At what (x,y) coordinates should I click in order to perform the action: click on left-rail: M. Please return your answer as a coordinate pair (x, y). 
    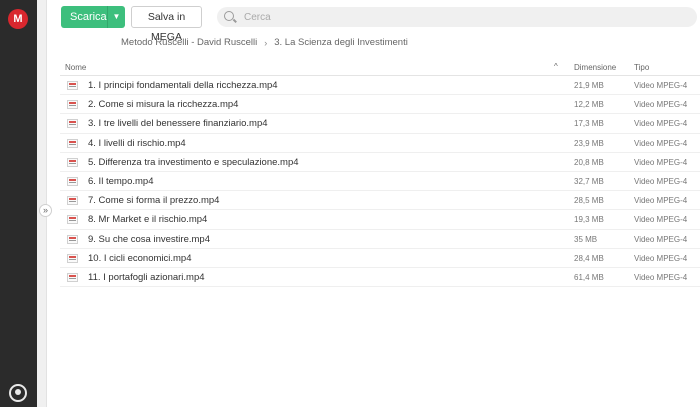
    Looking at the image, I should click on (18, 203).